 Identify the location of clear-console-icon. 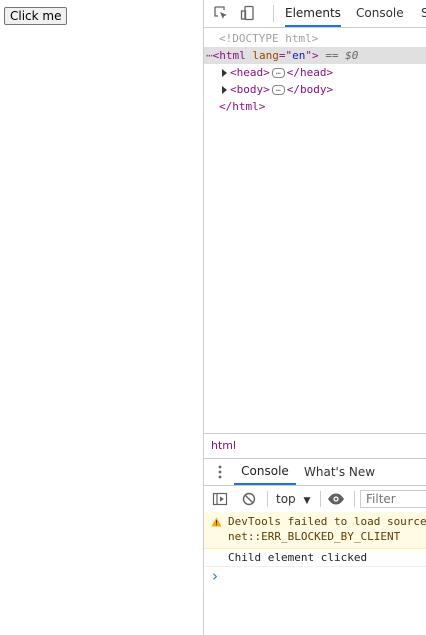
(249, 499).